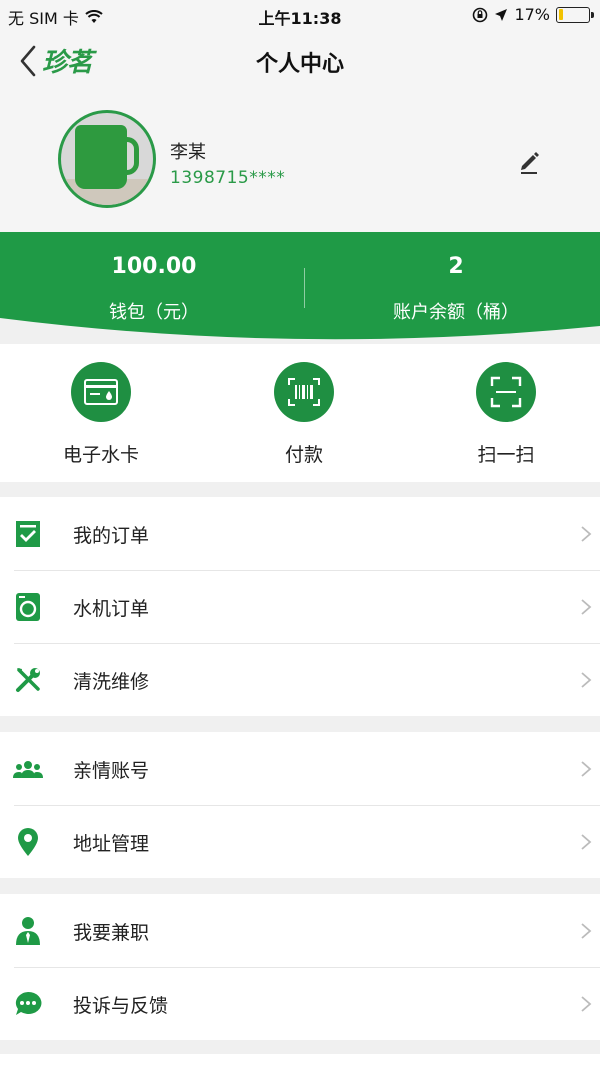 The image size is (600, 1070). What do you see at coordinates (154, 288) in the screenshot?
I see `wallet-stat: 100.00 钱包（元）` at bounding box center [154, 288].